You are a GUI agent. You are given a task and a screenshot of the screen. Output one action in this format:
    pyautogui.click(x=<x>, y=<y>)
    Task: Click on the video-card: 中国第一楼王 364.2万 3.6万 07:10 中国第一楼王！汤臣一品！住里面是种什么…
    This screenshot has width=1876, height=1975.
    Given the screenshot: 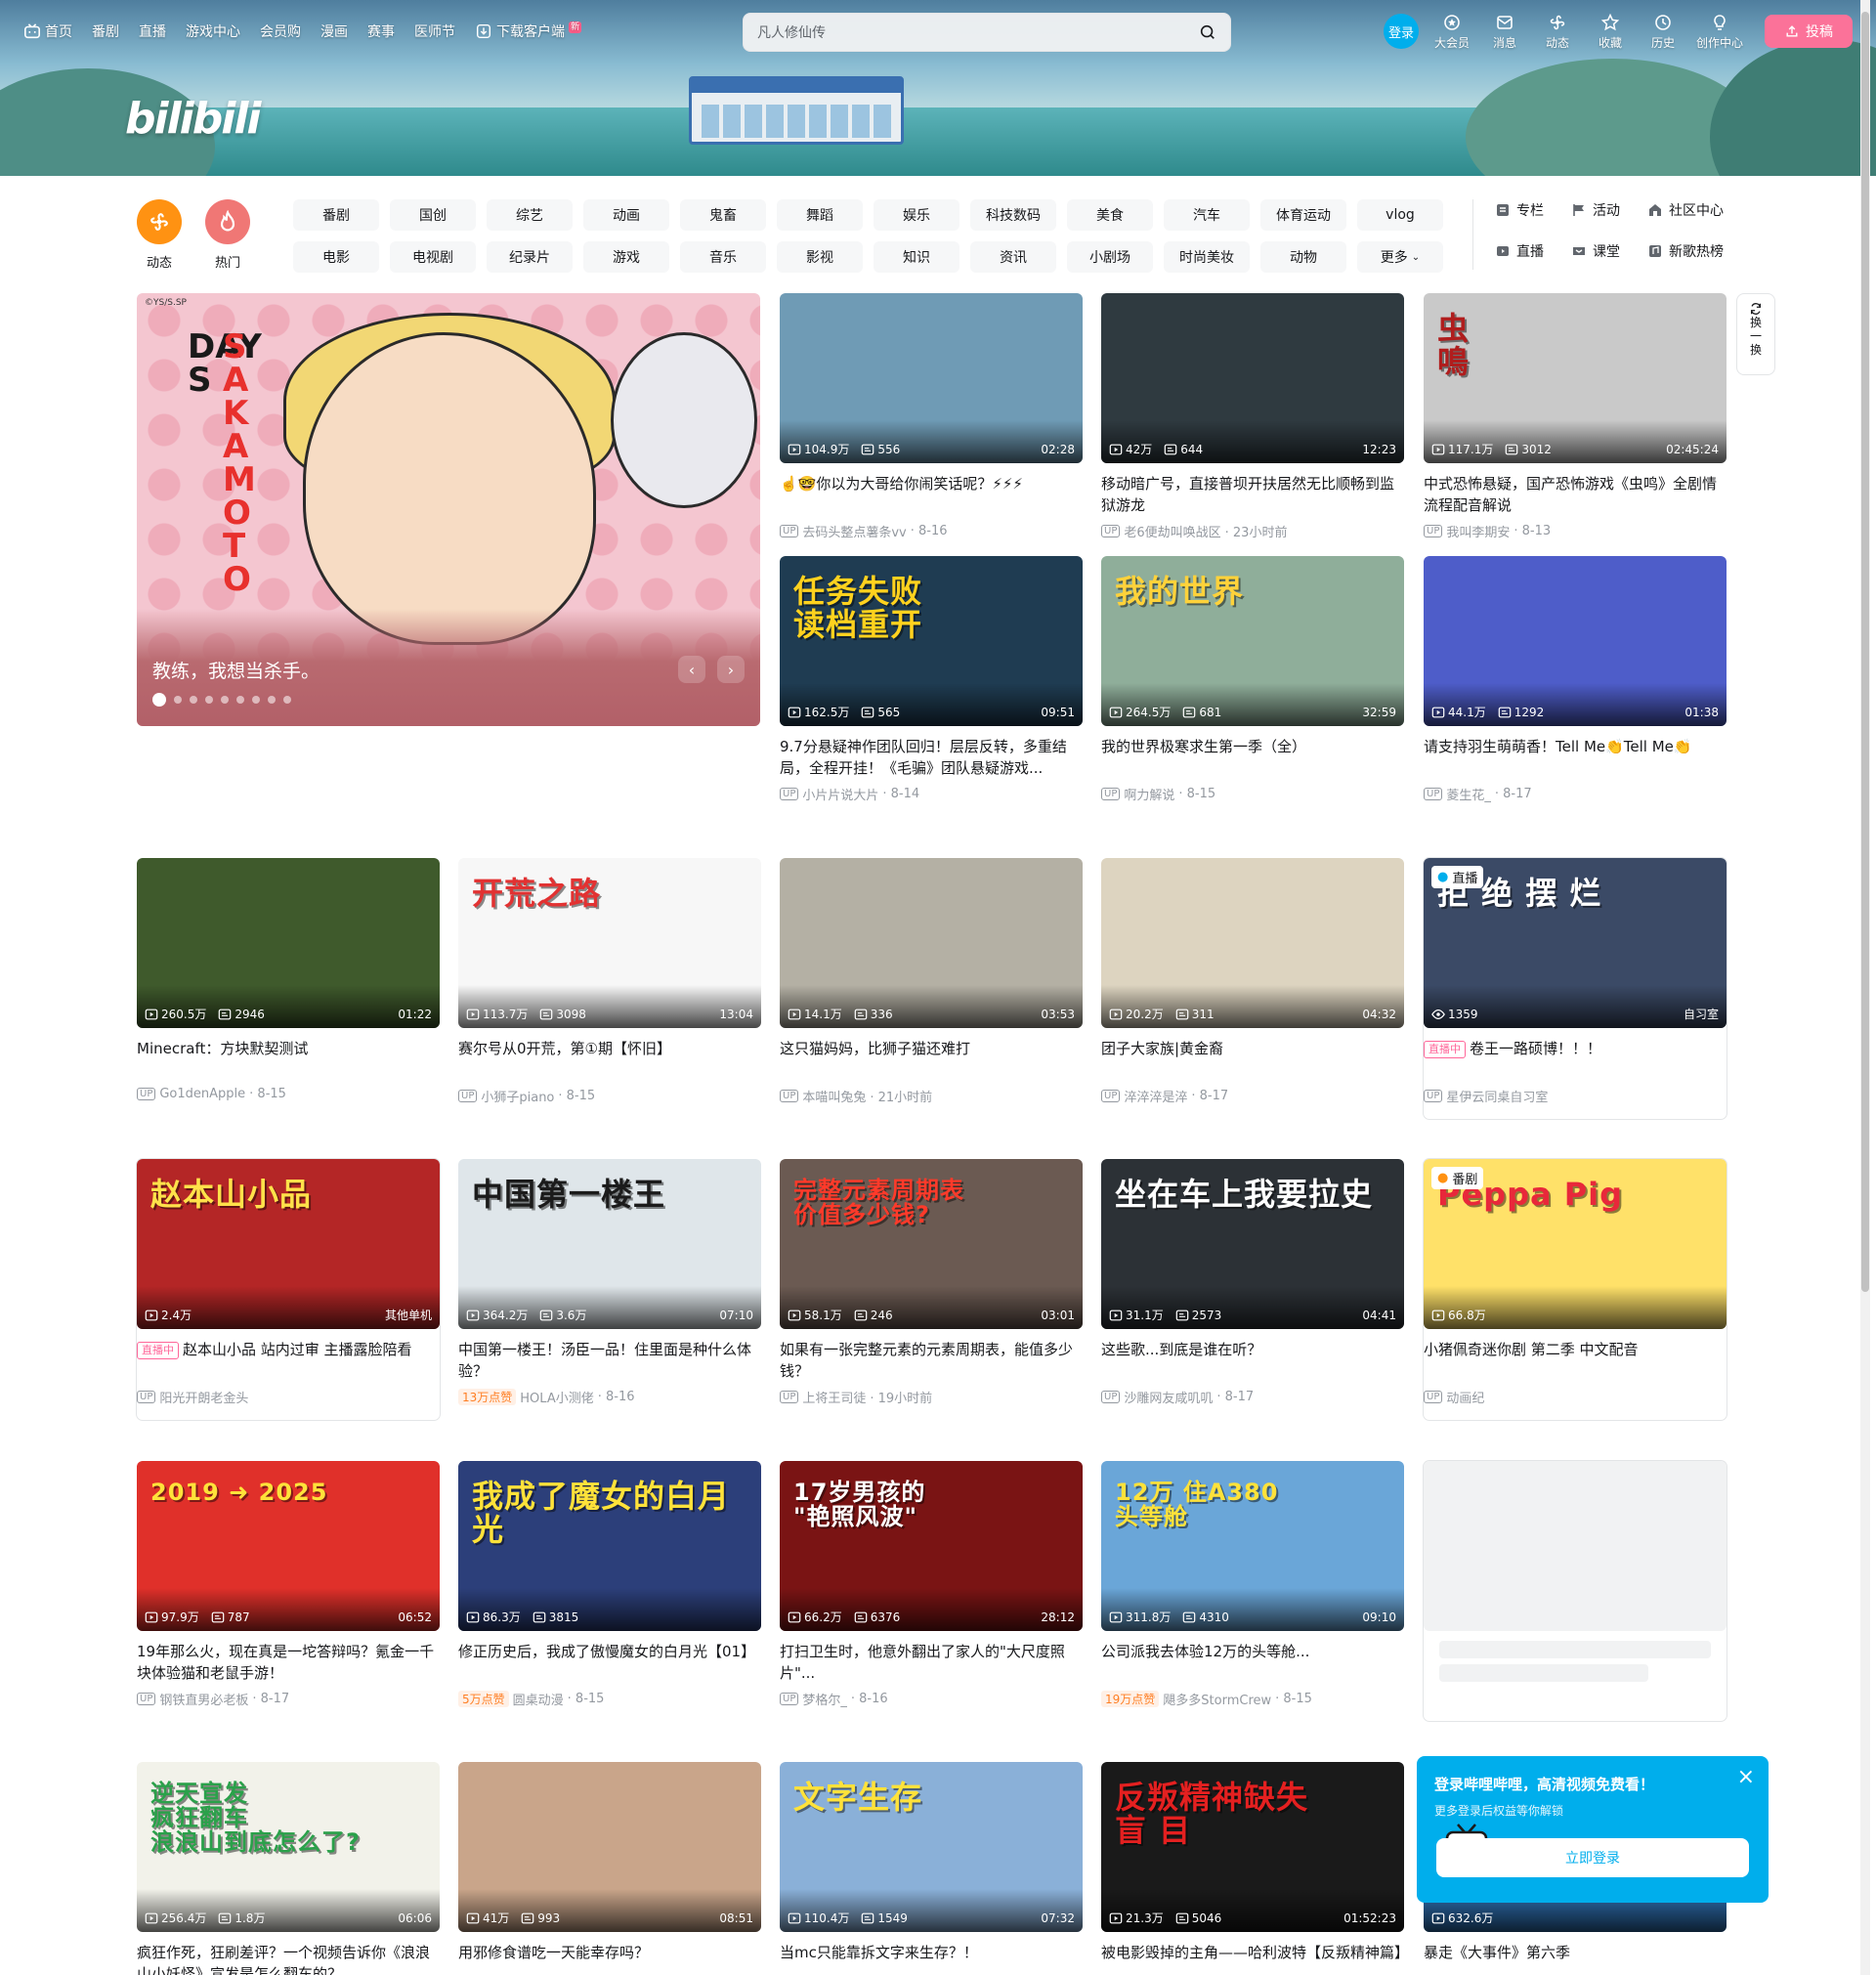 What is the action you would take?
    pyautogui.click(x=609, y=1283)
    